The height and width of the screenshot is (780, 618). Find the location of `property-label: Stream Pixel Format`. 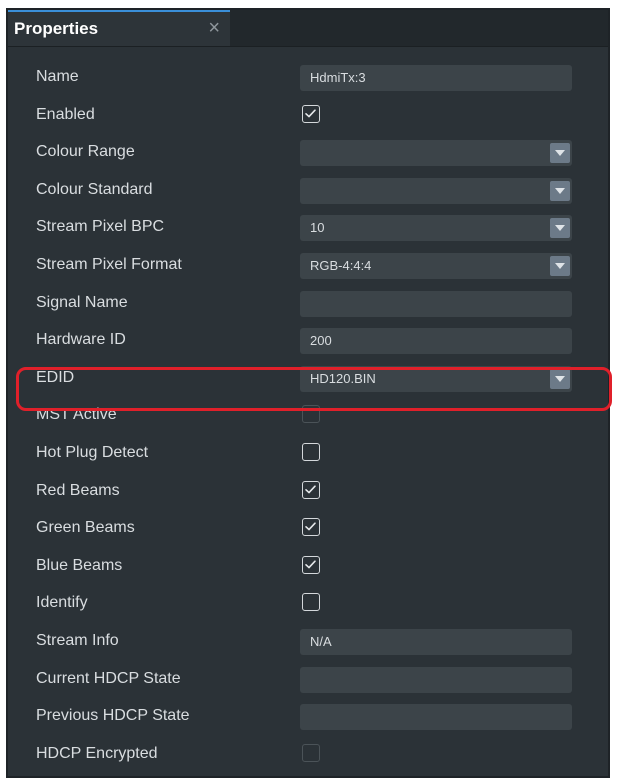

property-label: Stream Pixel Format is located at coordinates (109, 264).